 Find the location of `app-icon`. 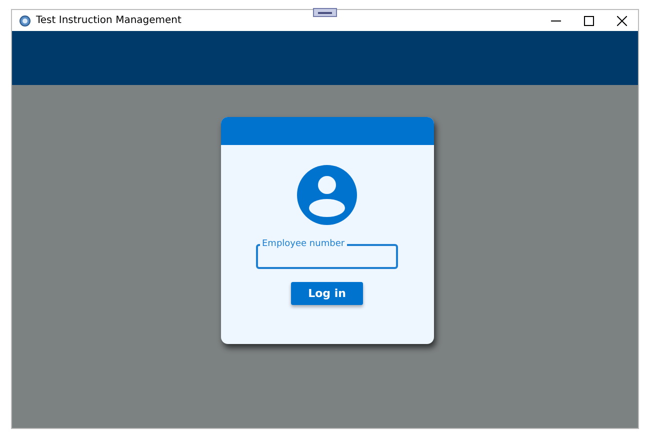

app-icon is located at coordinates (25, 20).